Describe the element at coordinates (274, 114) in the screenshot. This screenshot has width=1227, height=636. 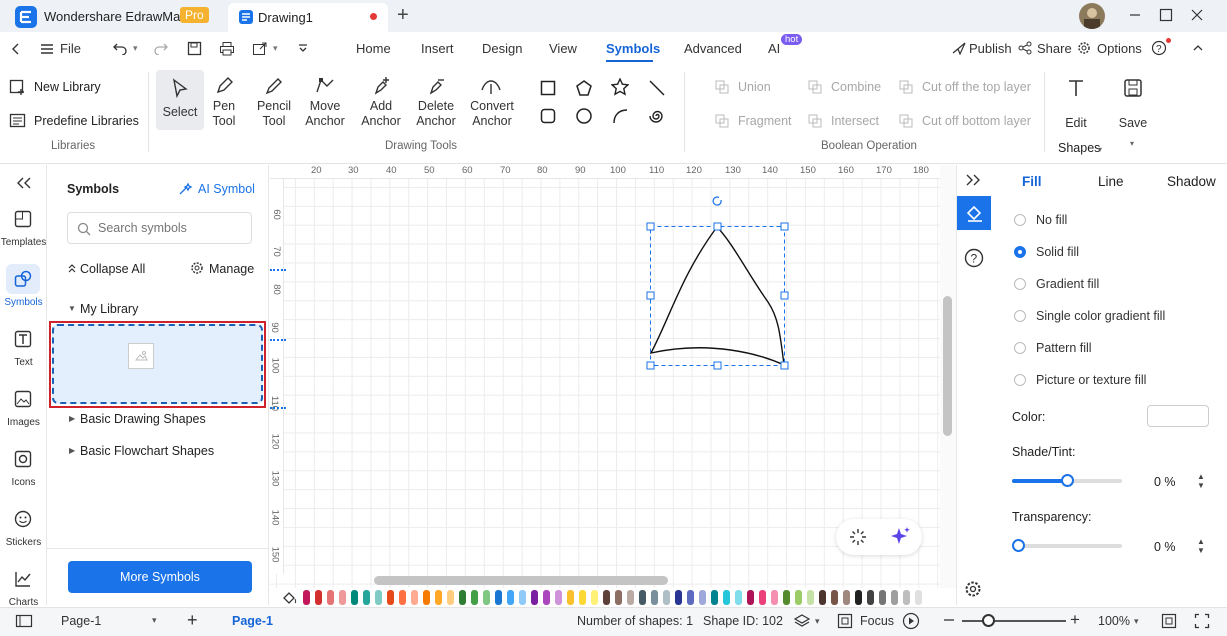
I see `pencil-tool-button: Pencil Tool` at that location.